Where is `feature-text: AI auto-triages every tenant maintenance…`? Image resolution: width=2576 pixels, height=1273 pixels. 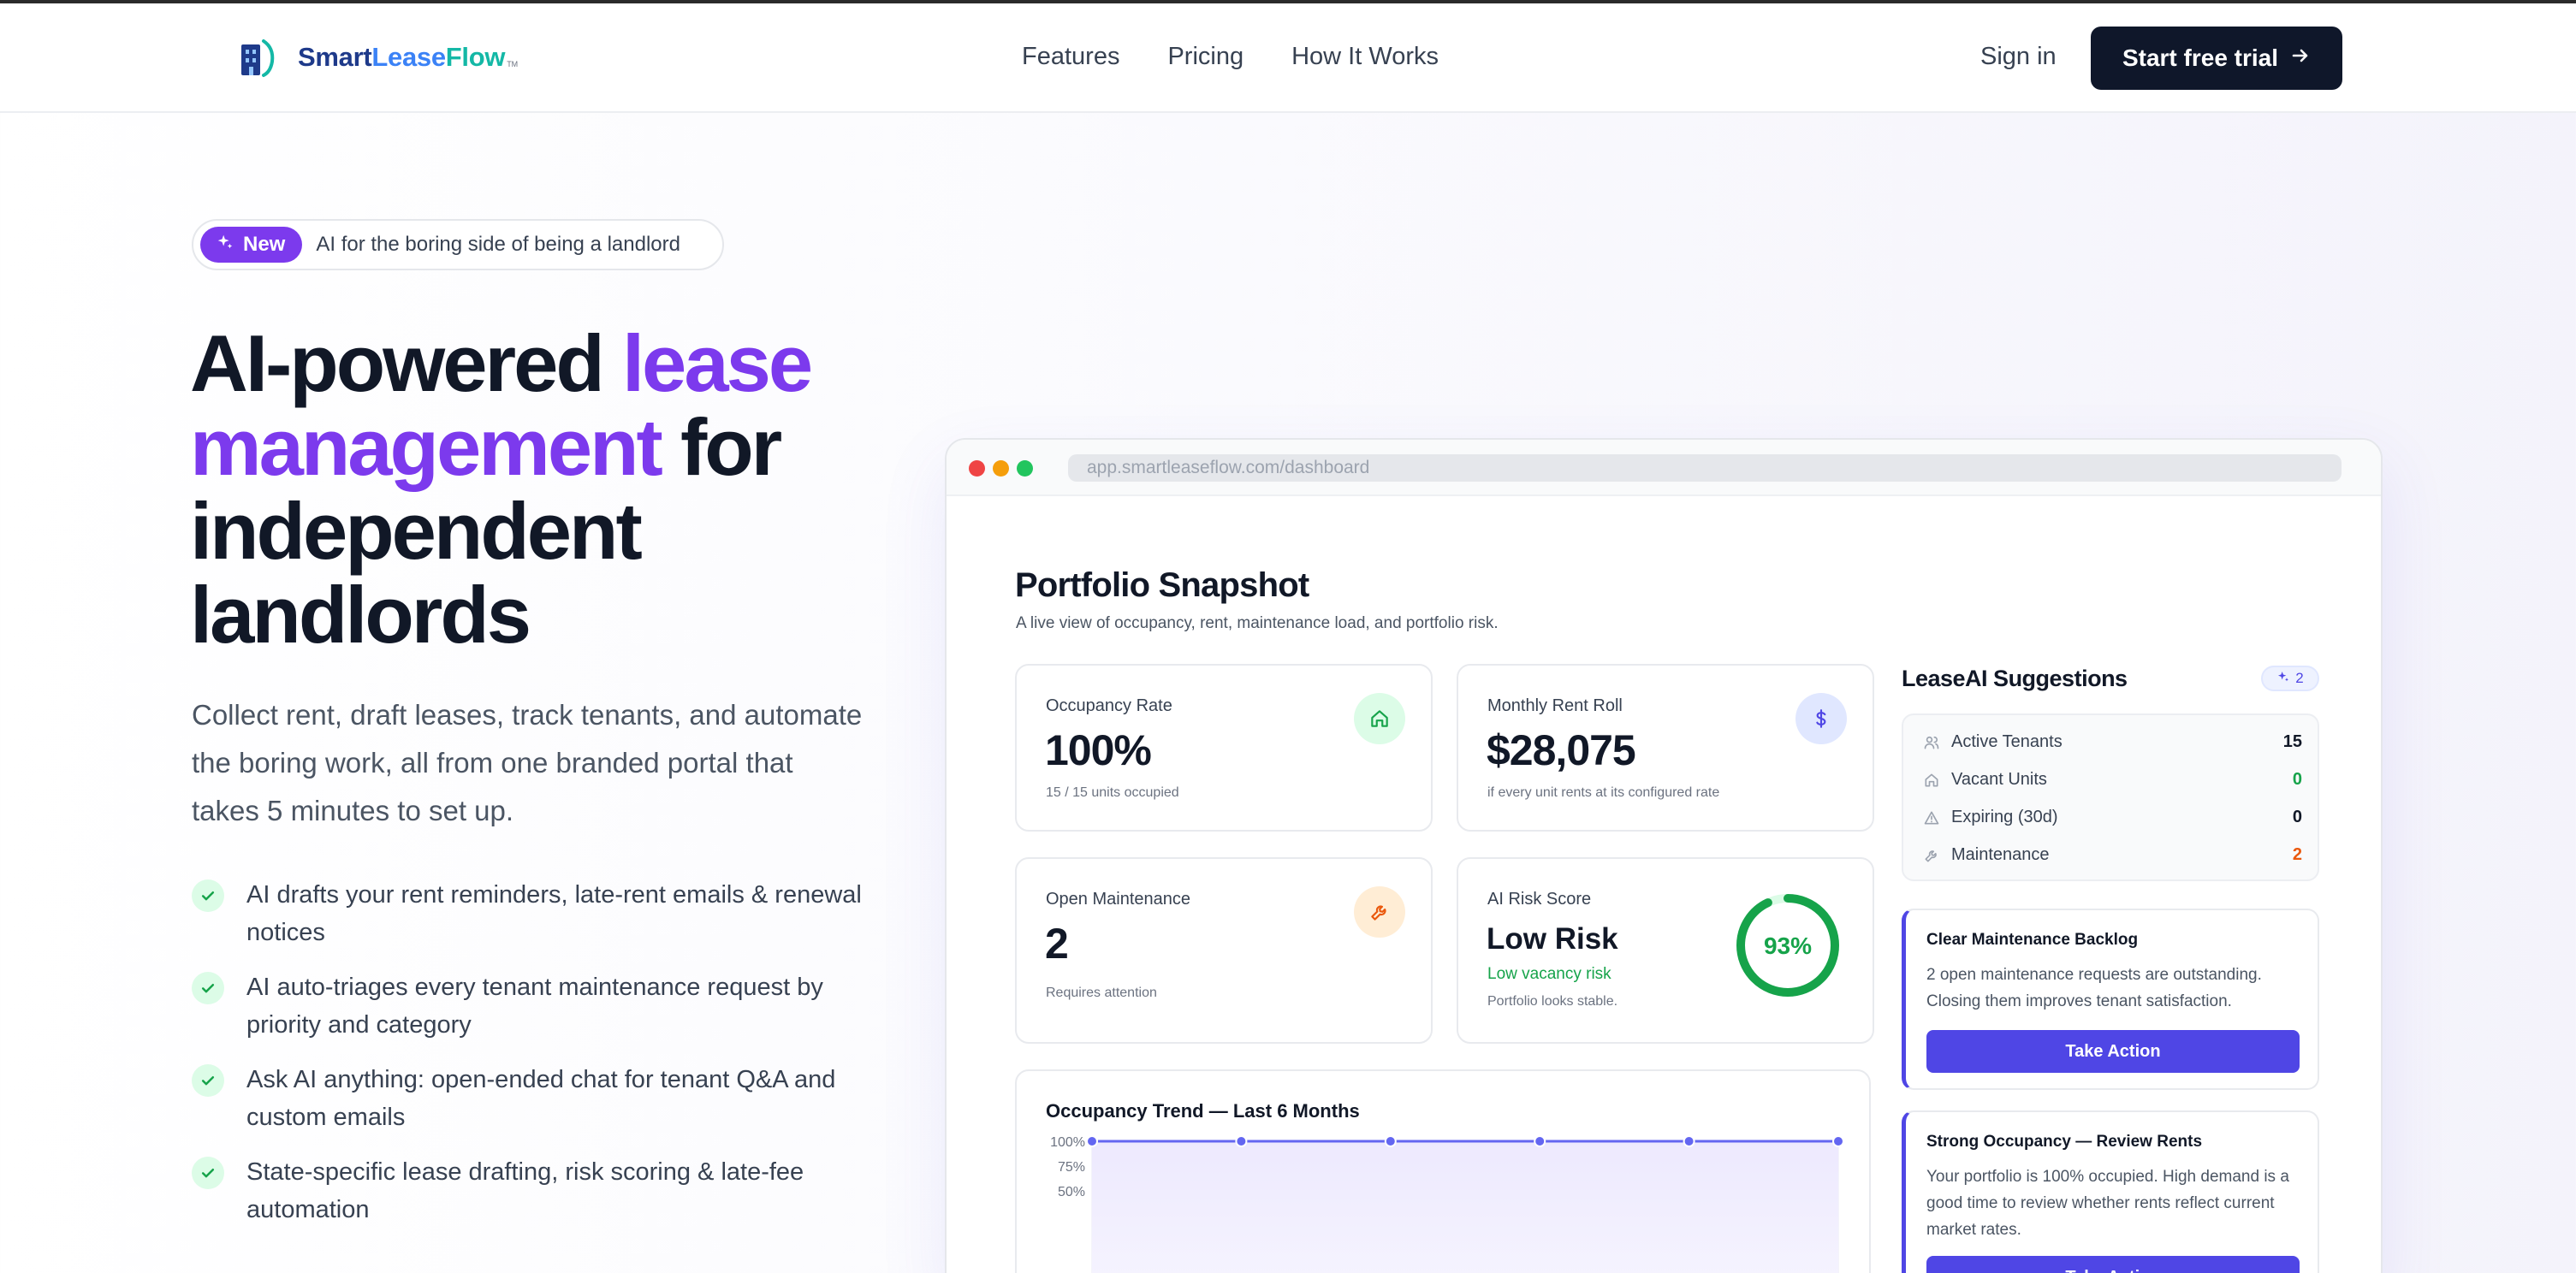
feature-text: AI auto-triages every tenant maintenance… is located at coordinates (534, 1006).